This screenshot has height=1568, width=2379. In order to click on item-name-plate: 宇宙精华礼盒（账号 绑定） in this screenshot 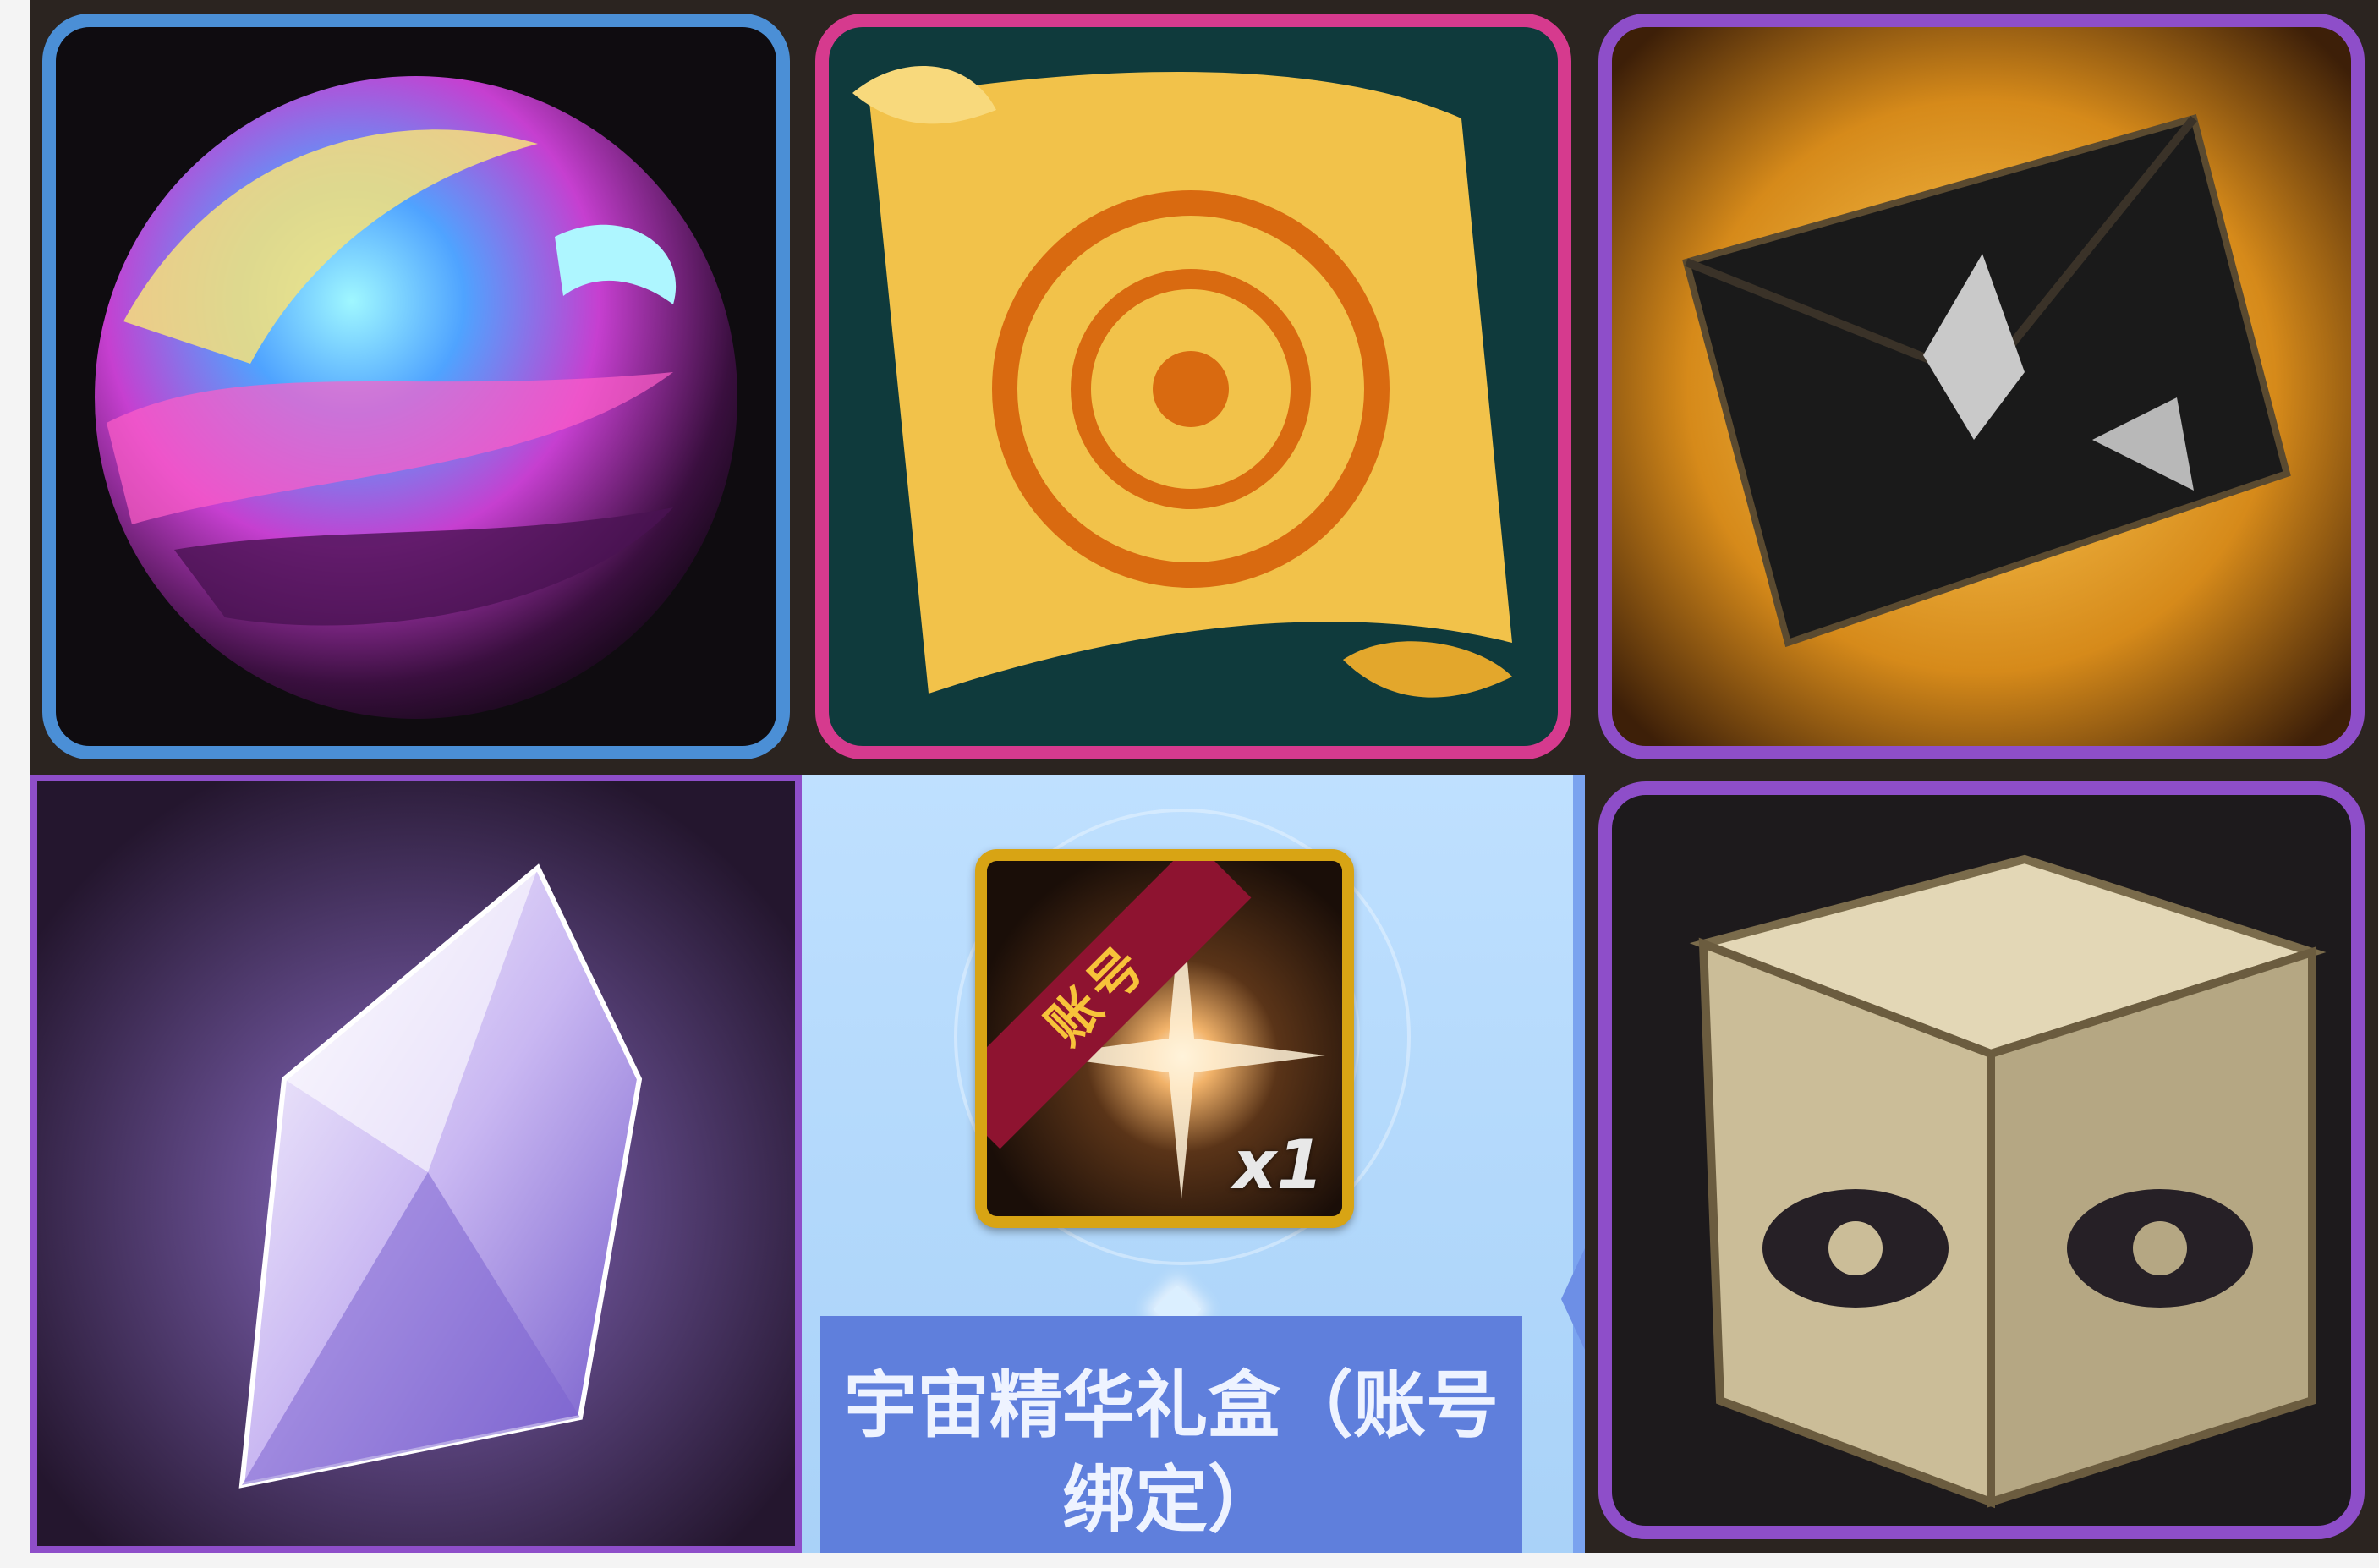, I will do `click(1171, 1434)`.